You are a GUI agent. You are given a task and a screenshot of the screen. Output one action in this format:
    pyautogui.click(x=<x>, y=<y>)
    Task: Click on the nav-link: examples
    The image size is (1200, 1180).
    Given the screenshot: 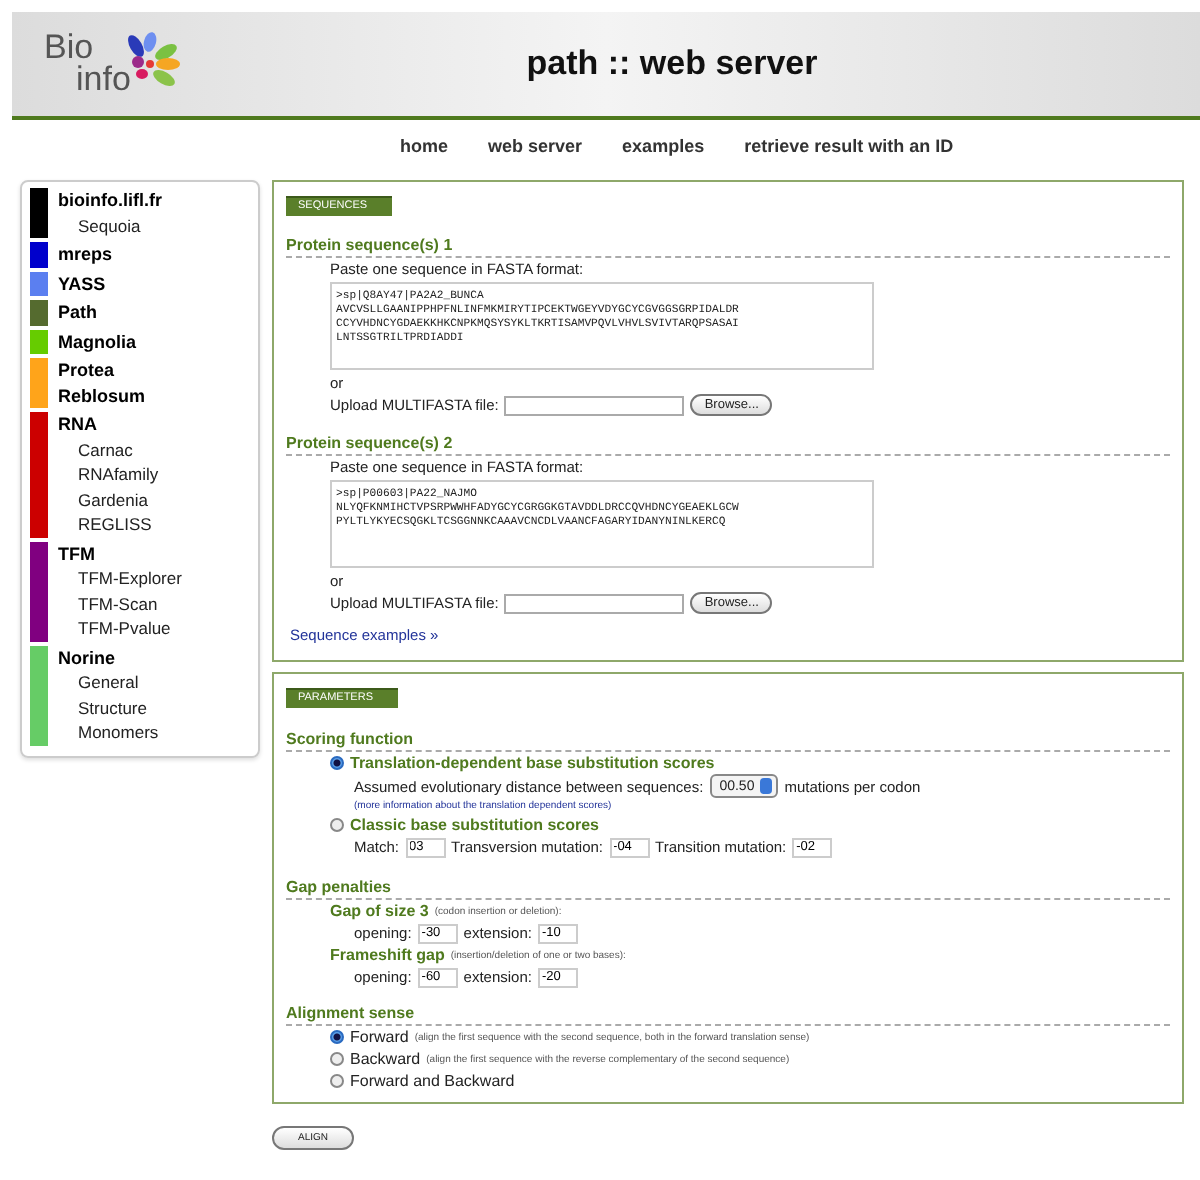 What is the action you would take?
    pyautogui.click(x=663, y=150)
    